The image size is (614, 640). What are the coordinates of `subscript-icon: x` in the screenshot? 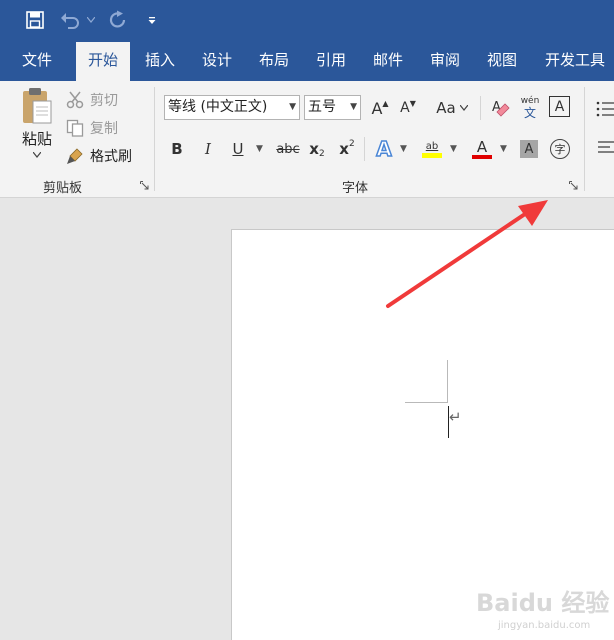 It's located at (314, 149).